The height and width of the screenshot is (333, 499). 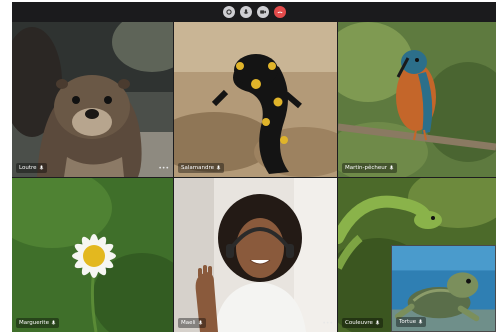 What do you see at coordinates (359, 323) in the screenshot?
I see `participant-name: Couleuvre` at bounding box center [359, 323].